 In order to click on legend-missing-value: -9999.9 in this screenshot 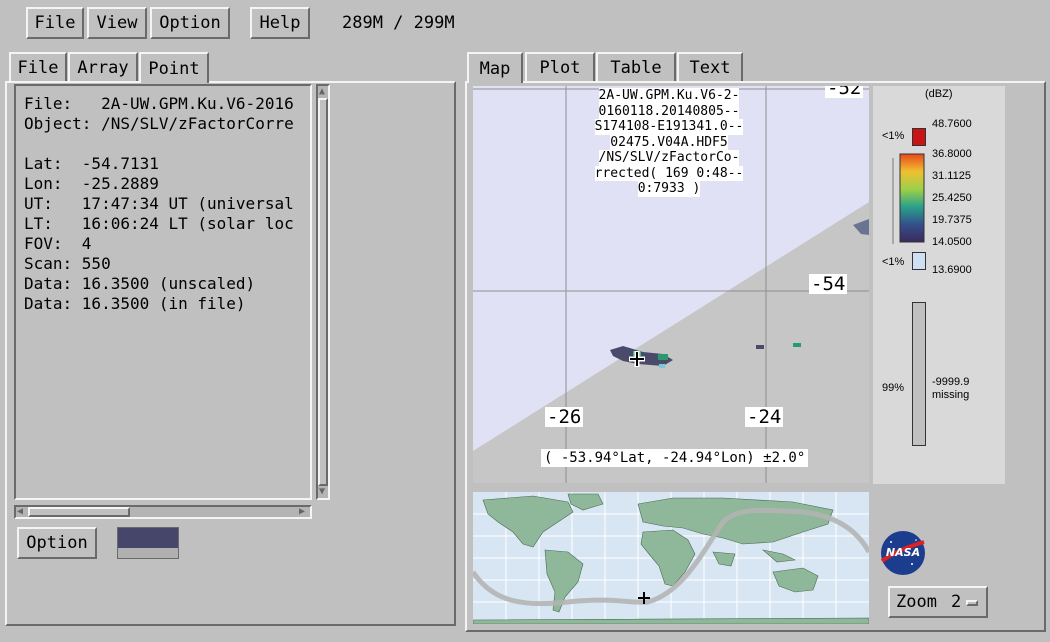, I will do `click(951, 382)`.